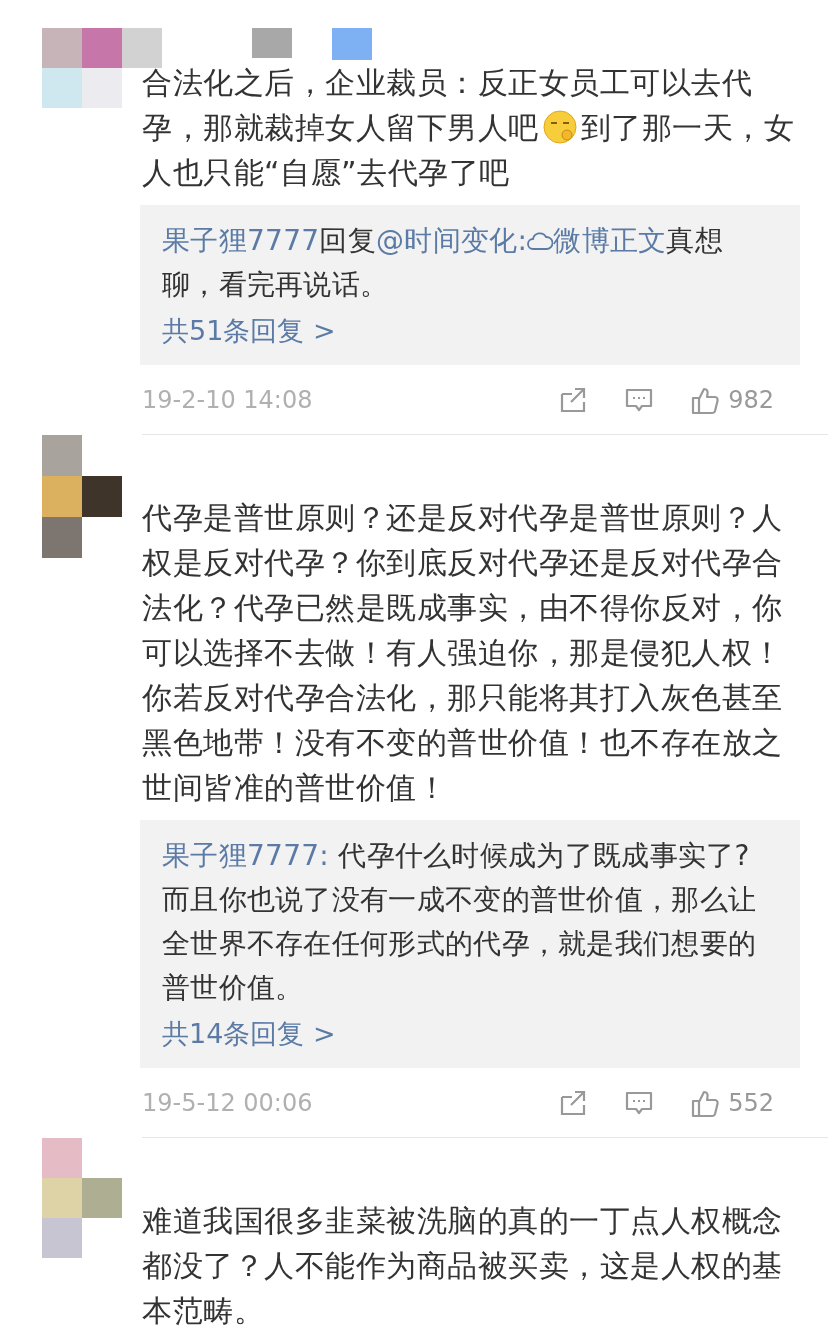 The height and width of the screenshot is (1339, 828). I want to click on timestamp: 19-5-12 00:06, so click(228, 1103).